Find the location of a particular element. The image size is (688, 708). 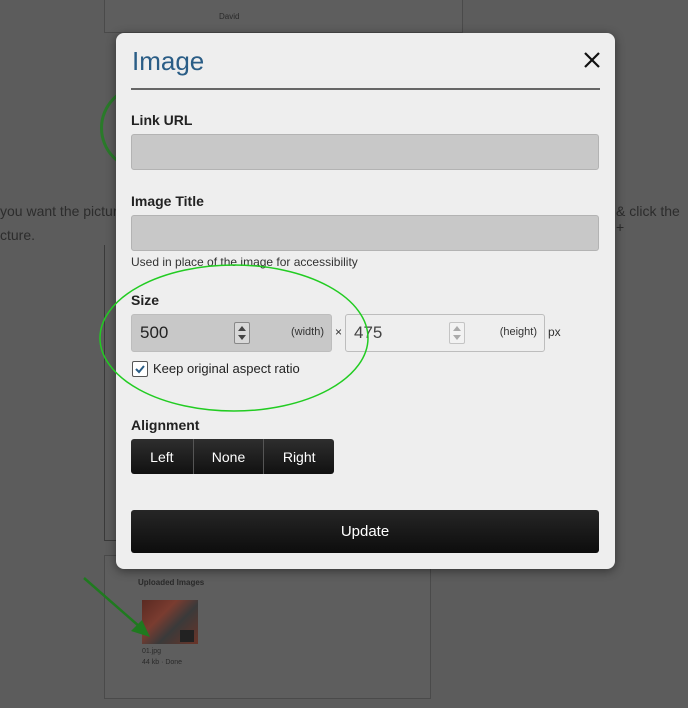

height-hint: (height) is located at coordinates (518, 332).